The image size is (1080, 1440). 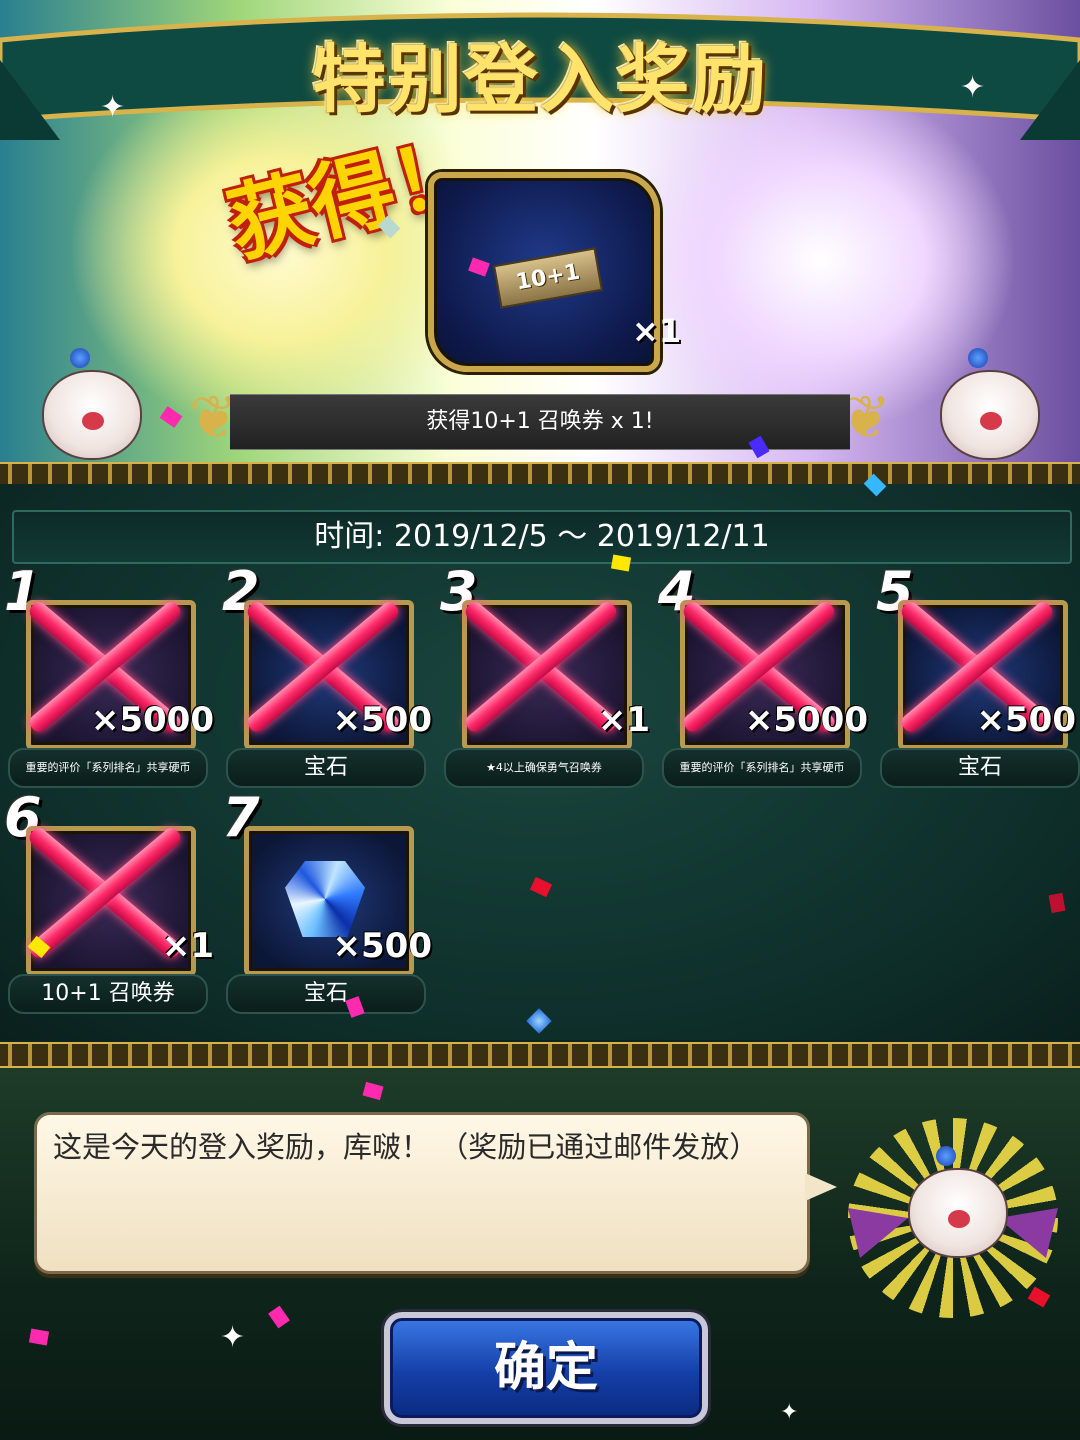 What do you see at coordinates (763, 674) in the screenshot?
I see `day-card-4: 4 ×5000 重要的评价「系列排名」共享硬币` at bounding box center [763, 674].